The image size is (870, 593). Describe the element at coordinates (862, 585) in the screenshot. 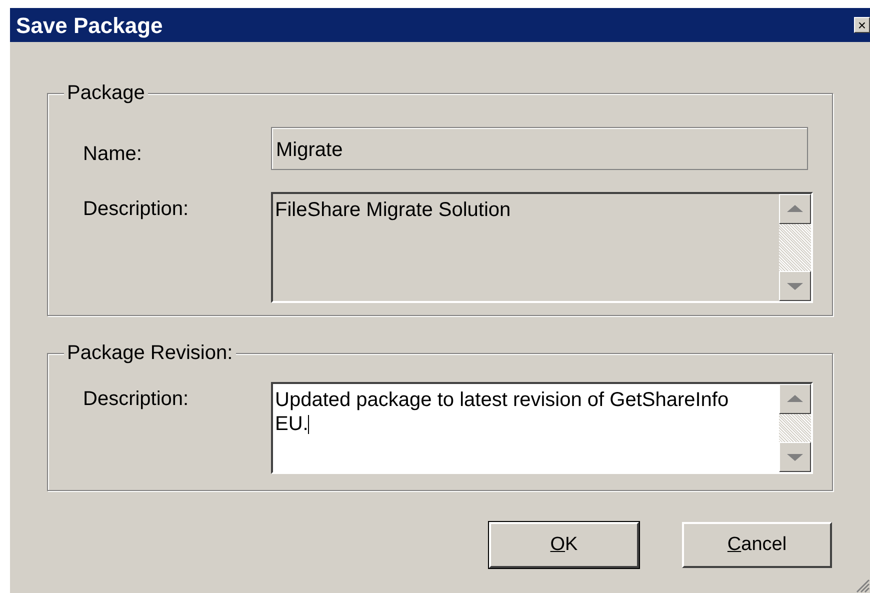

I see `resize-grip-icon` at that location.